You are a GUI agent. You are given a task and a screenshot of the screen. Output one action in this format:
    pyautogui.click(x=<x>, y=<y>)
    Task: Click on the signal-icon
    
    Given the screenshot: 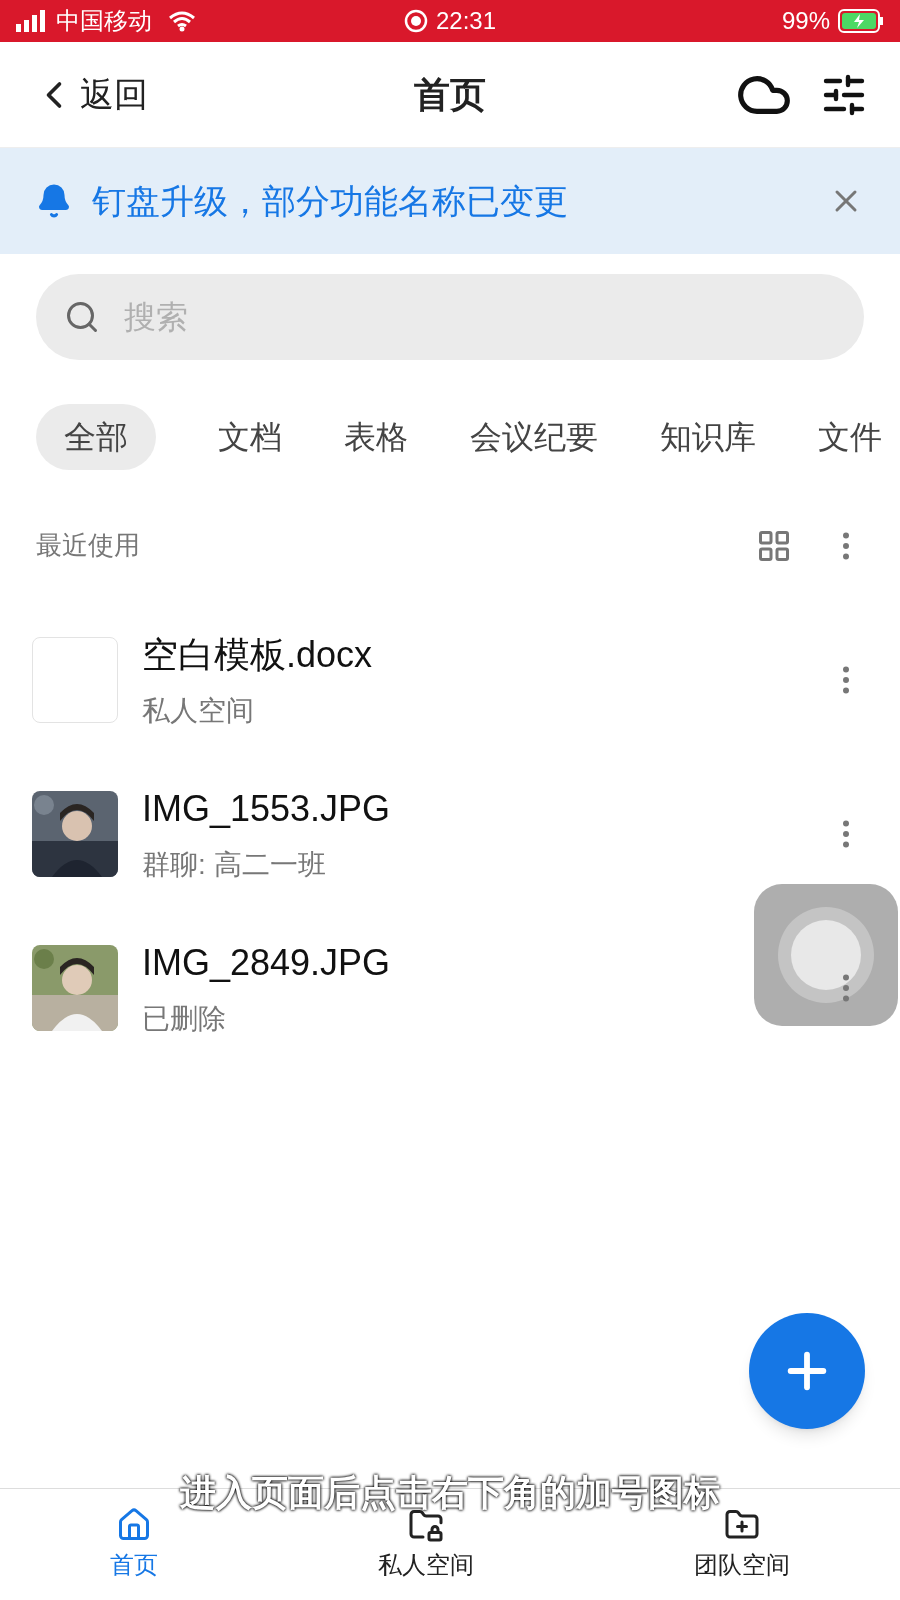 What is the action you would take?
    pyautogui.click(x=32, y=21)
    